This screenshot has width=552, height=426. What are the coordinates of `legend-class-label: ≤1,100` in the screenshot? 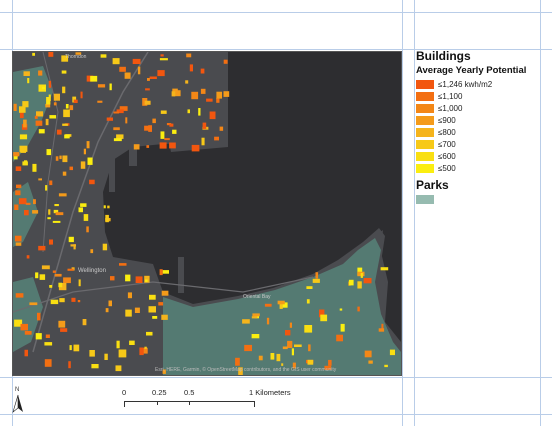 It's located at (450, 96).